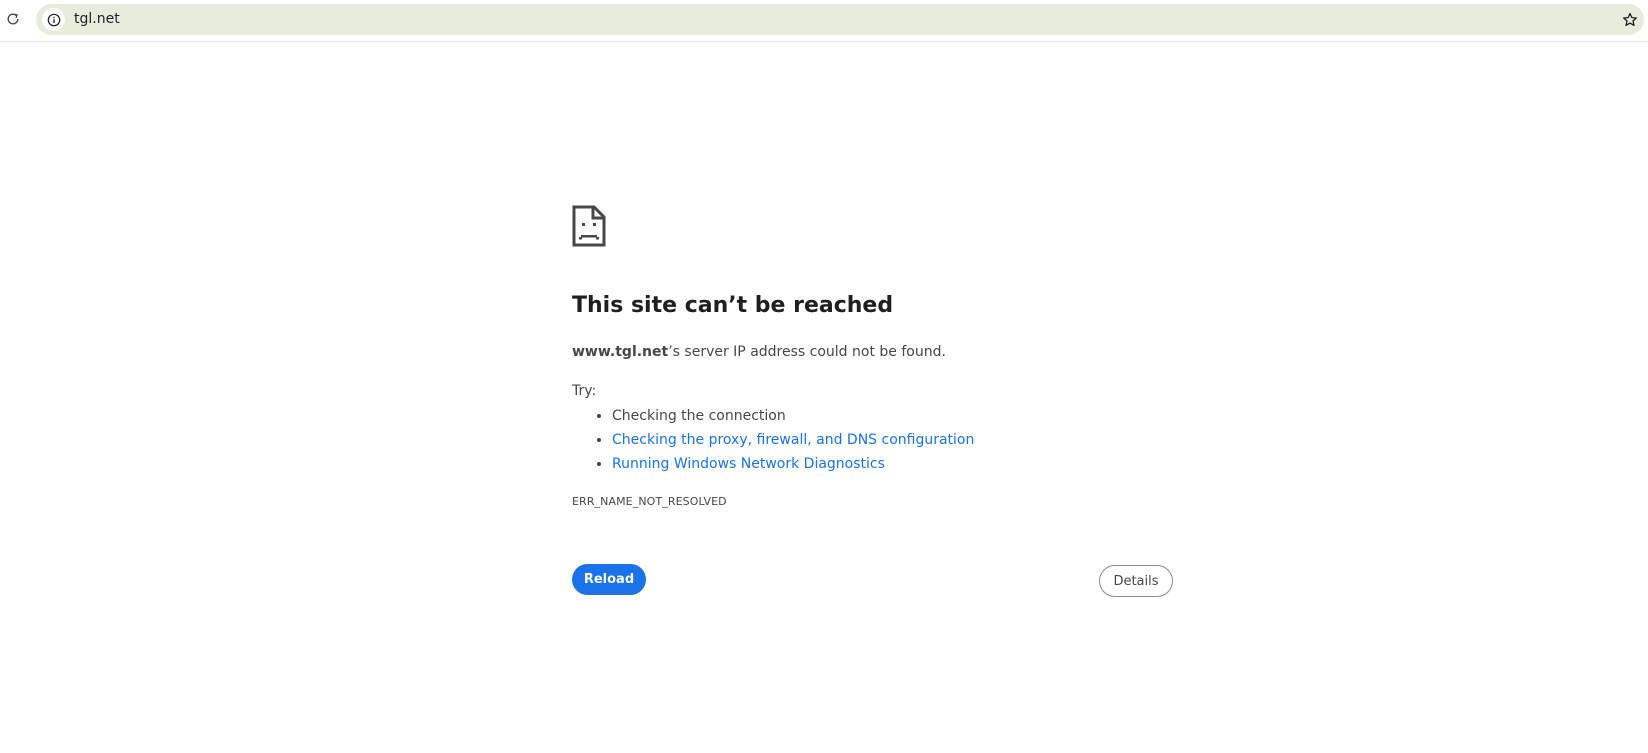  I want to click on suggestion-check-connection: Checking the connection, so click(699, 416).